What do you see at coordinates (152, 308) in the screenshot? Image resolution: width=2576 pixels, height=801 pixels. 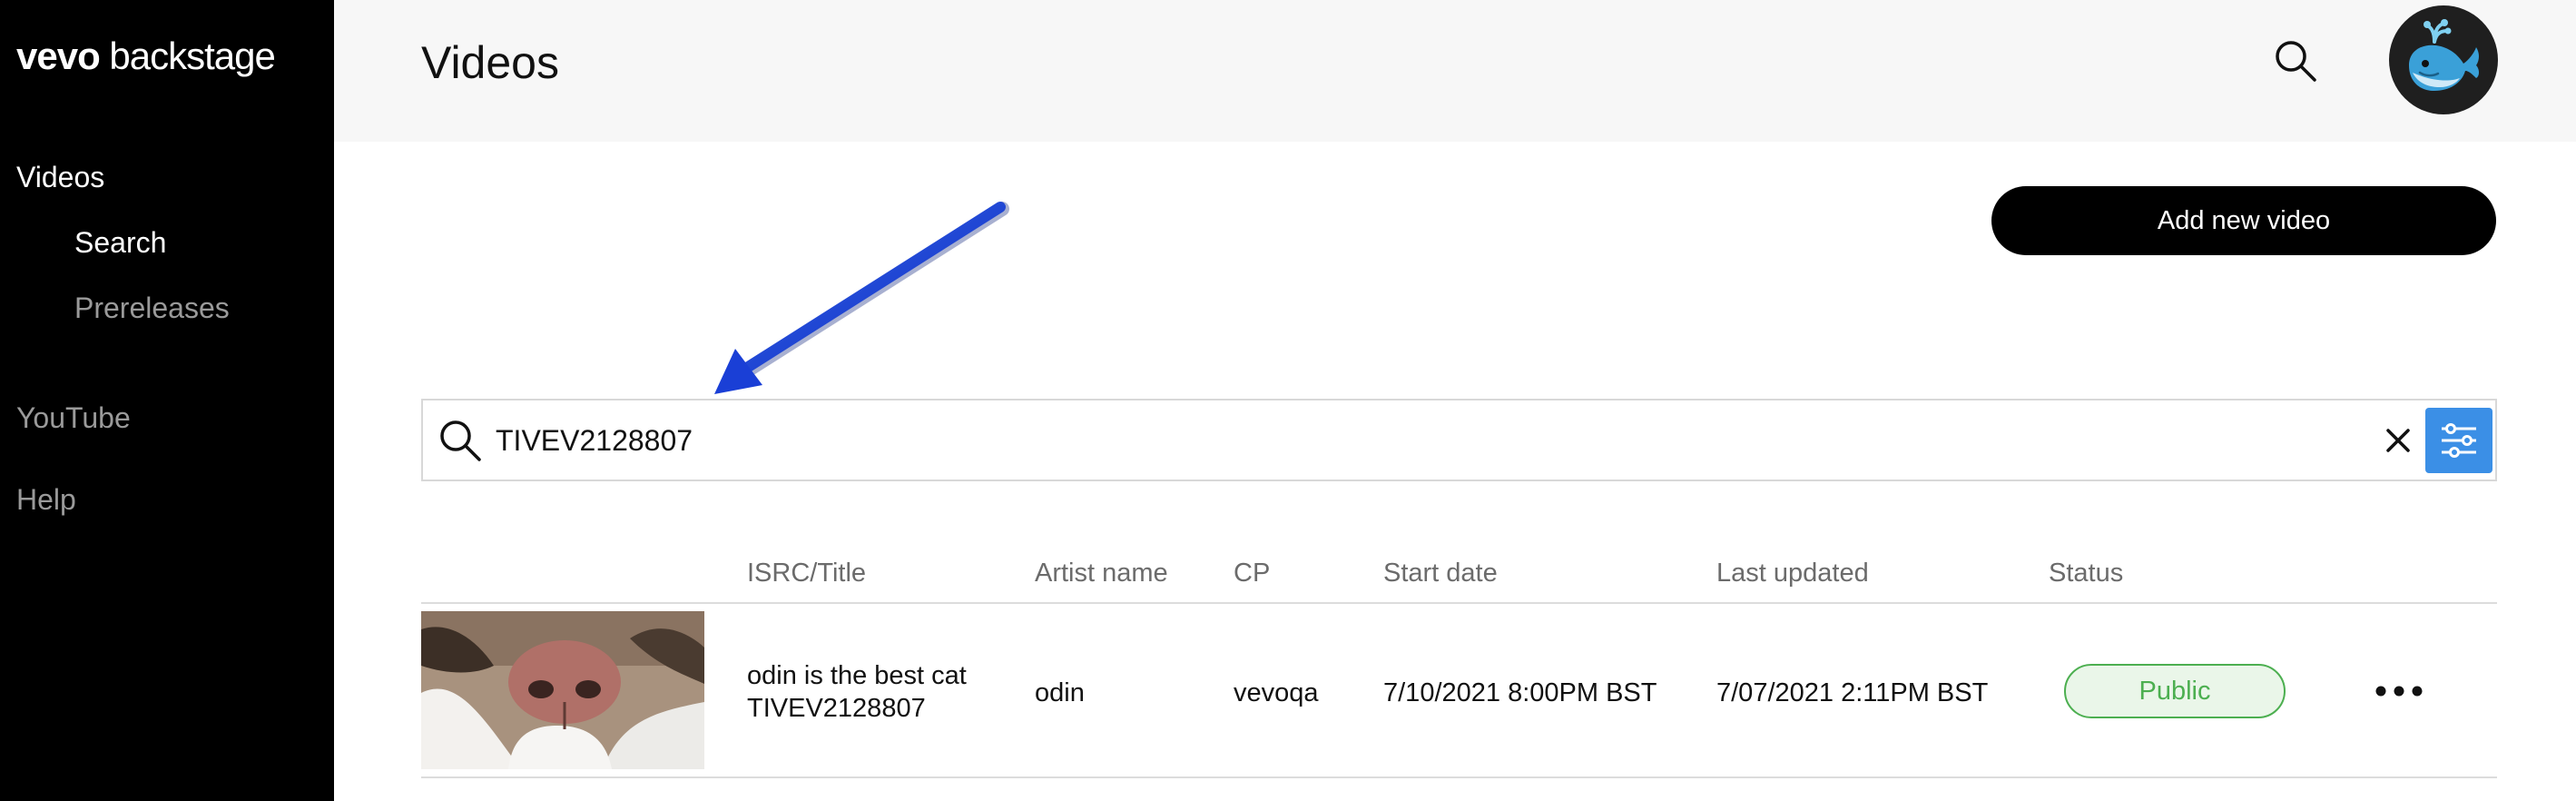 I see `sidebar-item-prereleases: Prereleases` at bounding box center [152, 308].